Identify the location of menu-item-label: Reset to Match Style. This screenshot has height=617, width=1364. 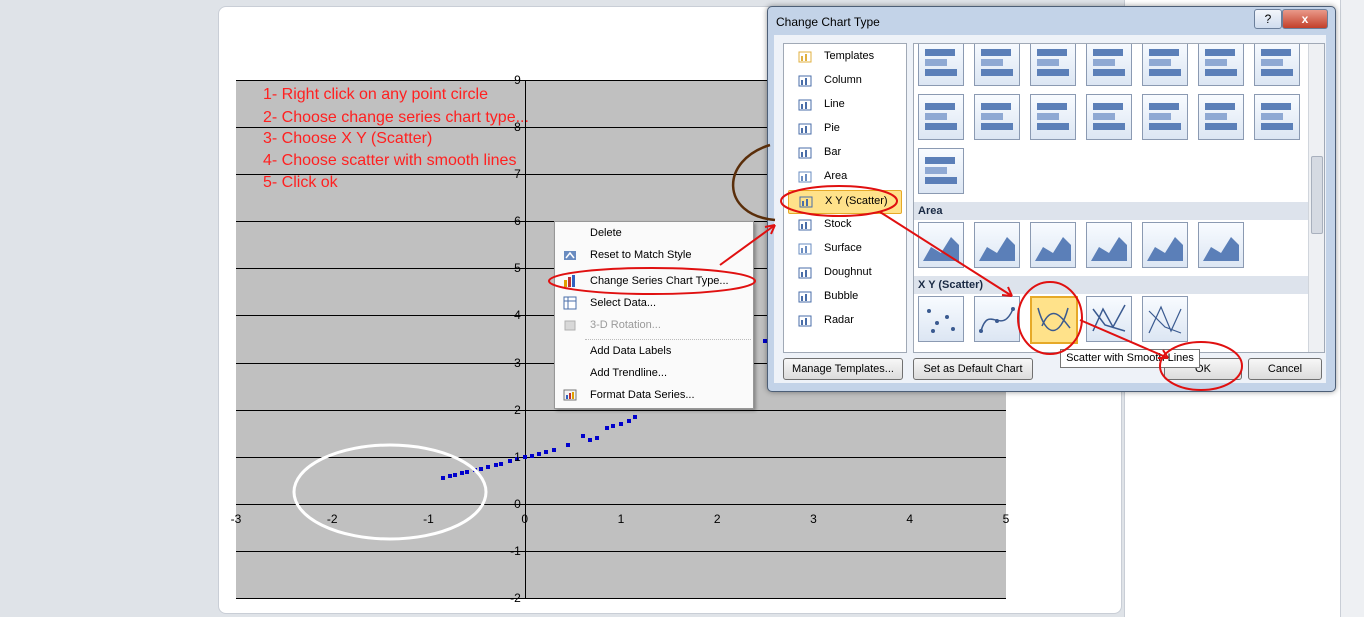
(641, 255).